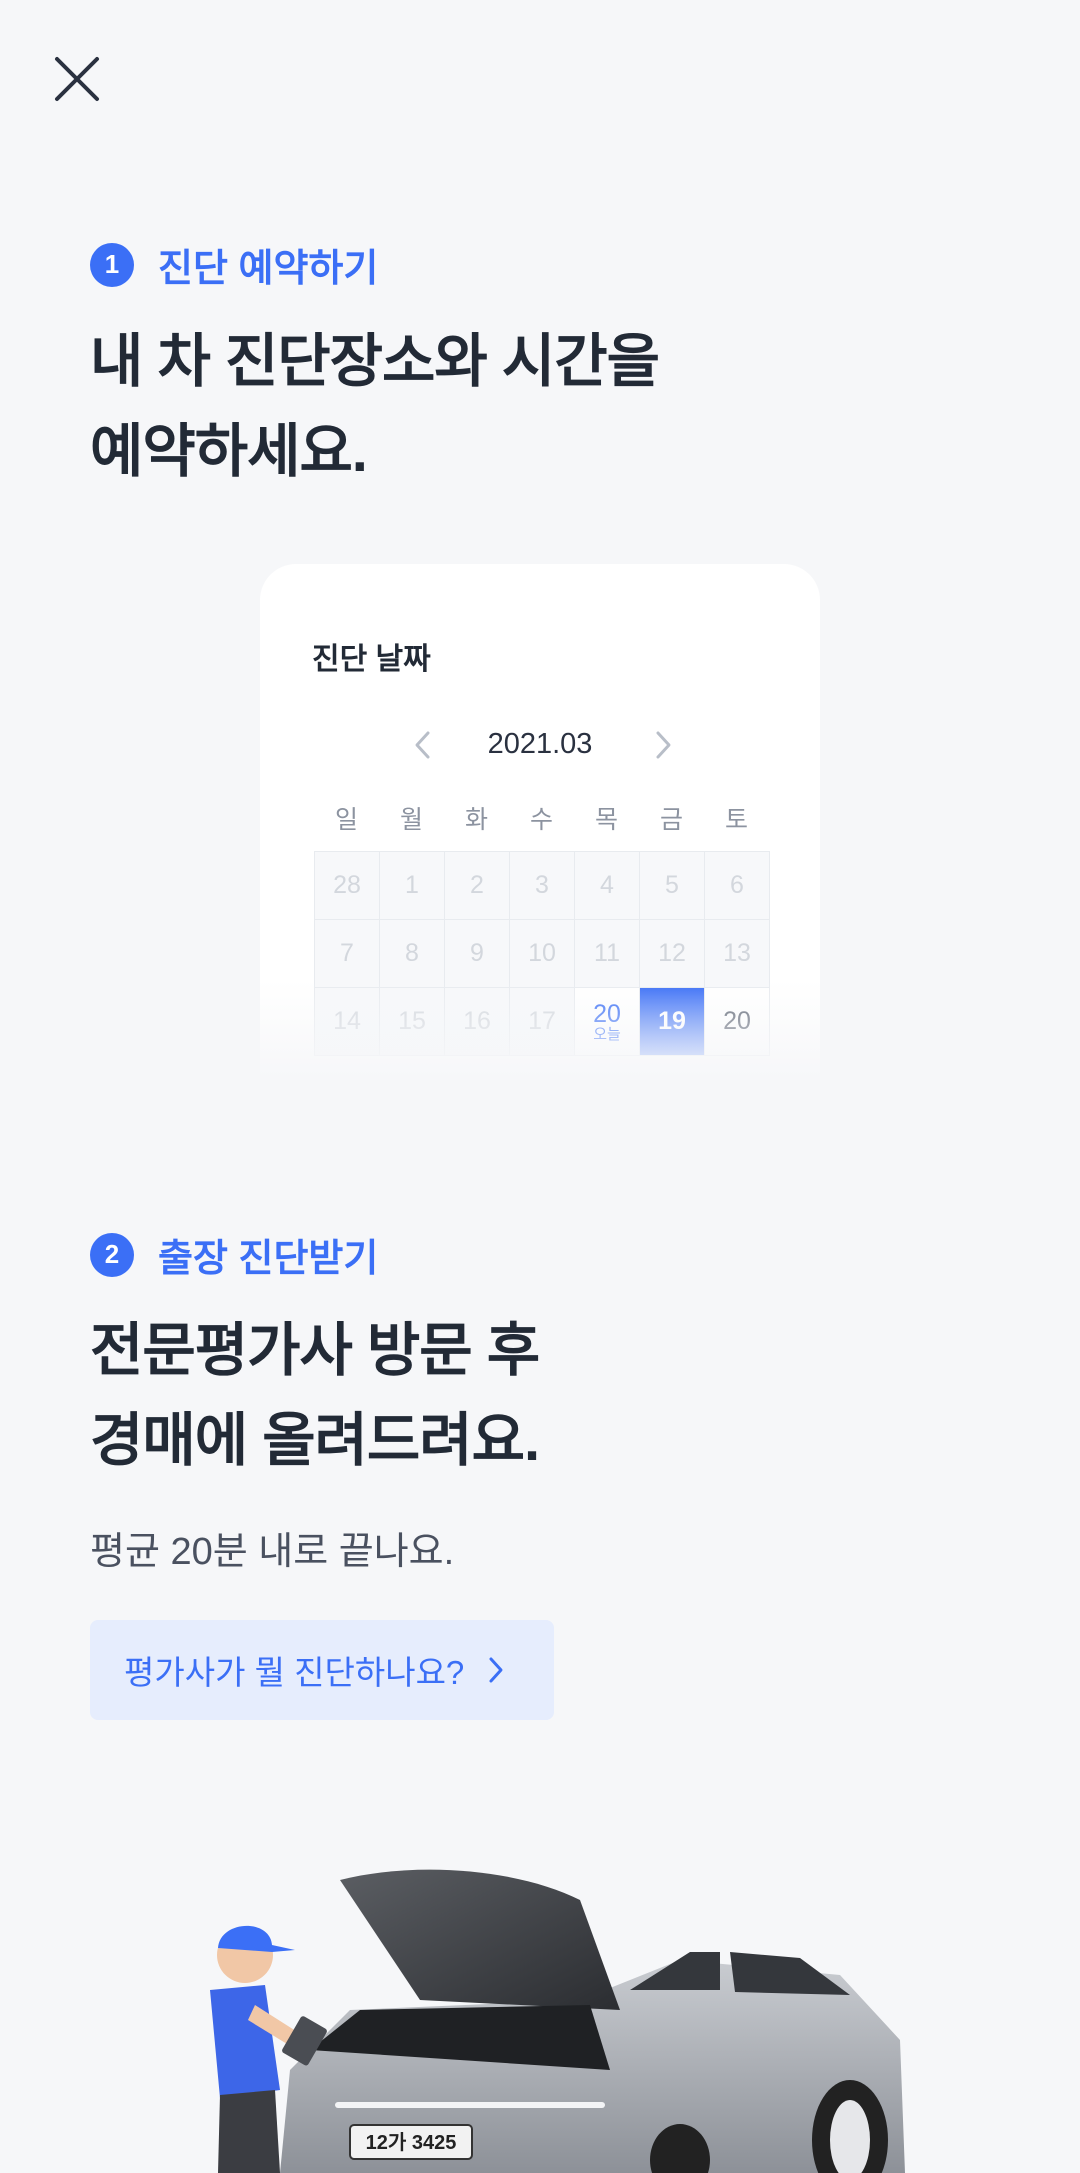 The width and height of the screenshot is (1080, 2173). I want to click on step-2-header: 2 출장 진단받기, so click(234, 1254).